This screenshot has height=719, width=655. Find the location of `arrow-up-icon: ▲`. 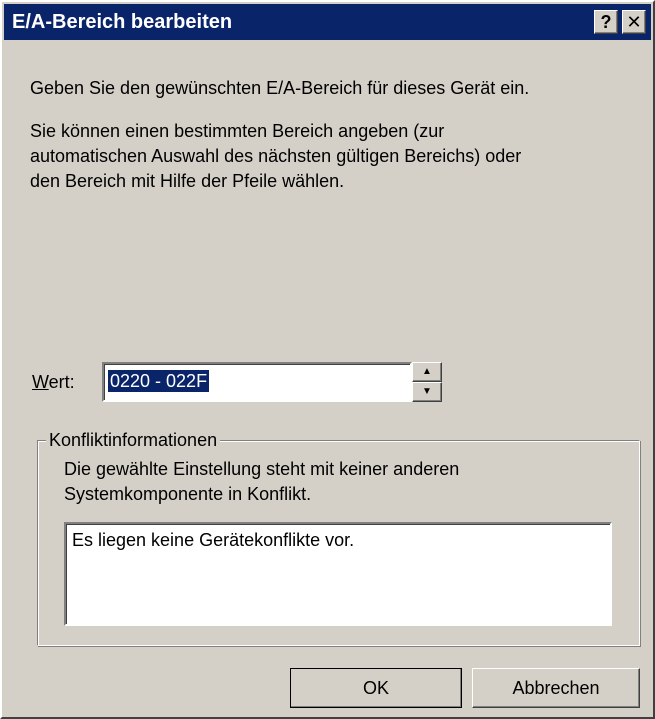

arrow-up-icon: ▲ is located at coordinates (427, 371).